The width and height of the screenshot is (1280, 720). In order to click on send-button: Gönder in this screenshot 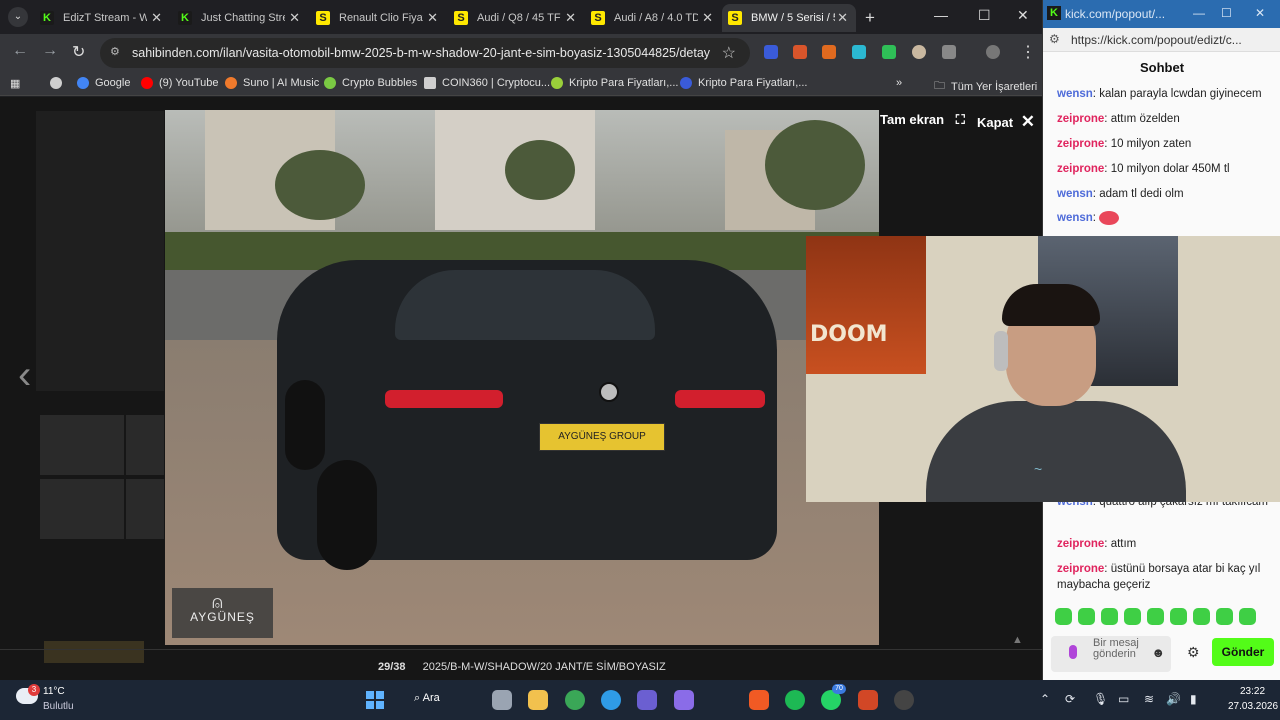, I will do `click(1243, 652)`.